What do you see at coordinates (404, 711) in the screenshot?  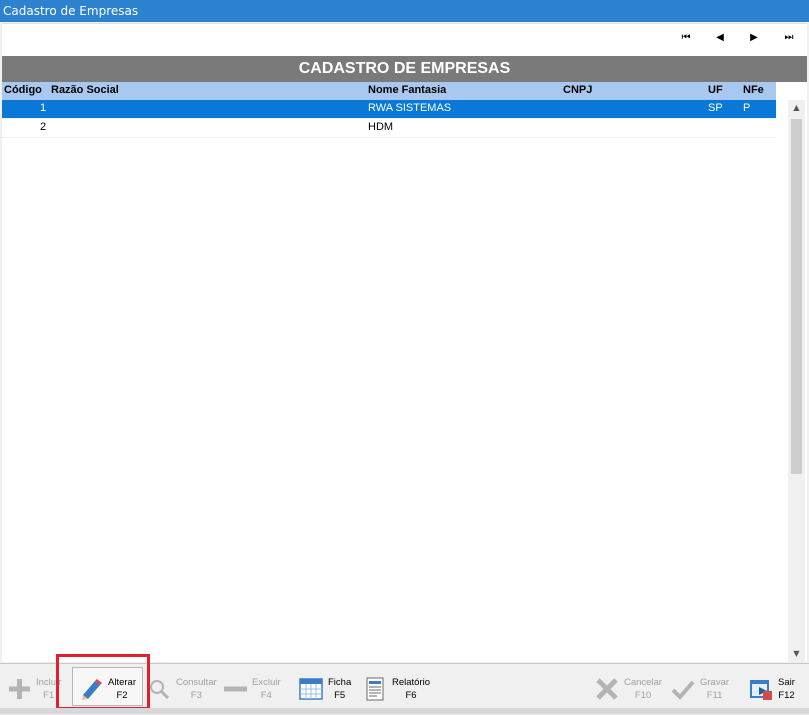 I see `bottom-strip` at bounding box center [404, 711].